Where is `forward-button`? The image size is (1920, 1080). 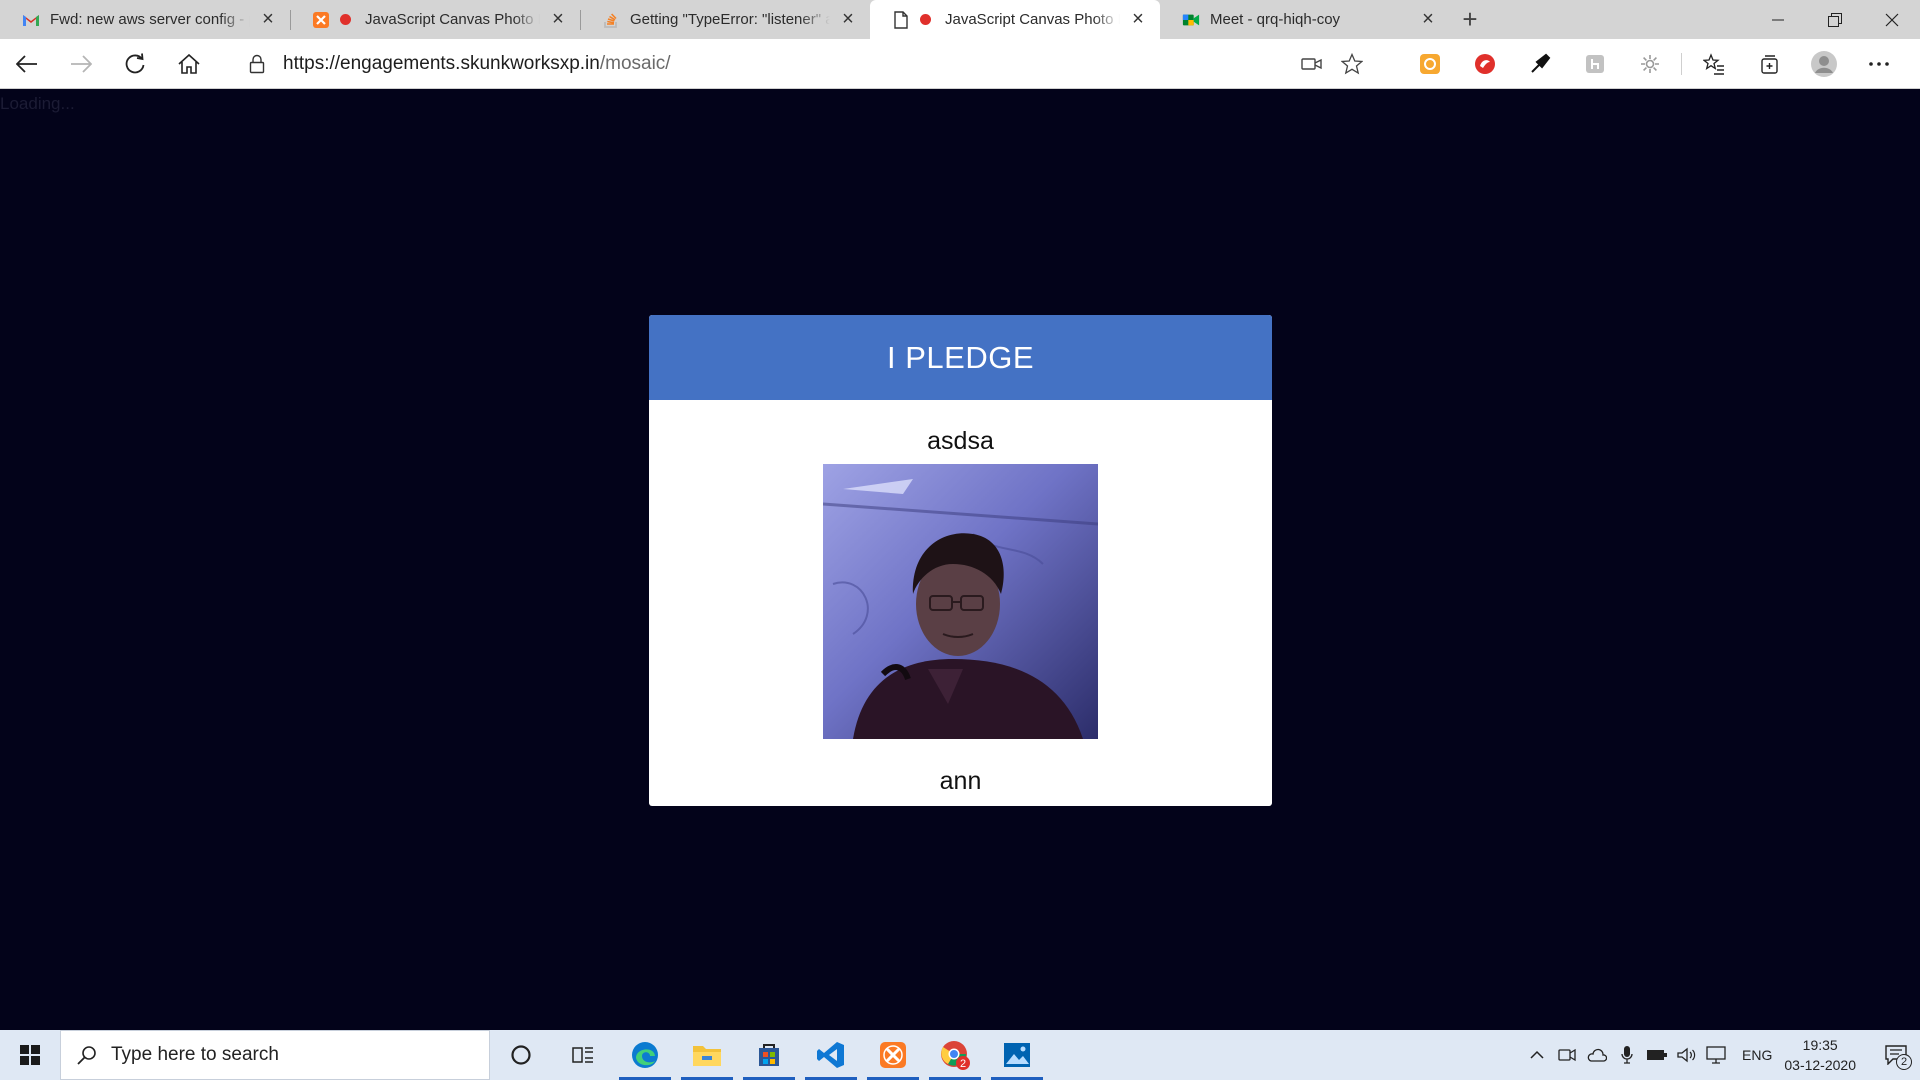
forward-button is located at coordinates (81, 64).